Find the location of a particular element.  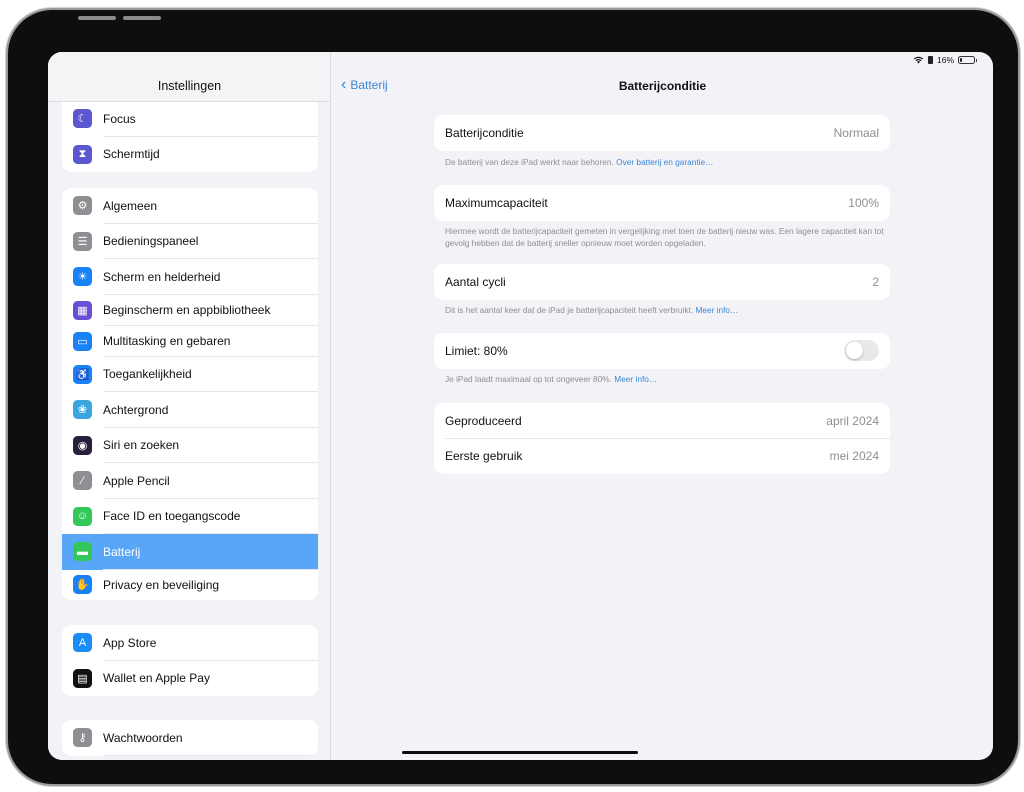

sidebar-item-toegankelijkheid: ♿ Toegankelijkheid is located at coordinates (190, 374).